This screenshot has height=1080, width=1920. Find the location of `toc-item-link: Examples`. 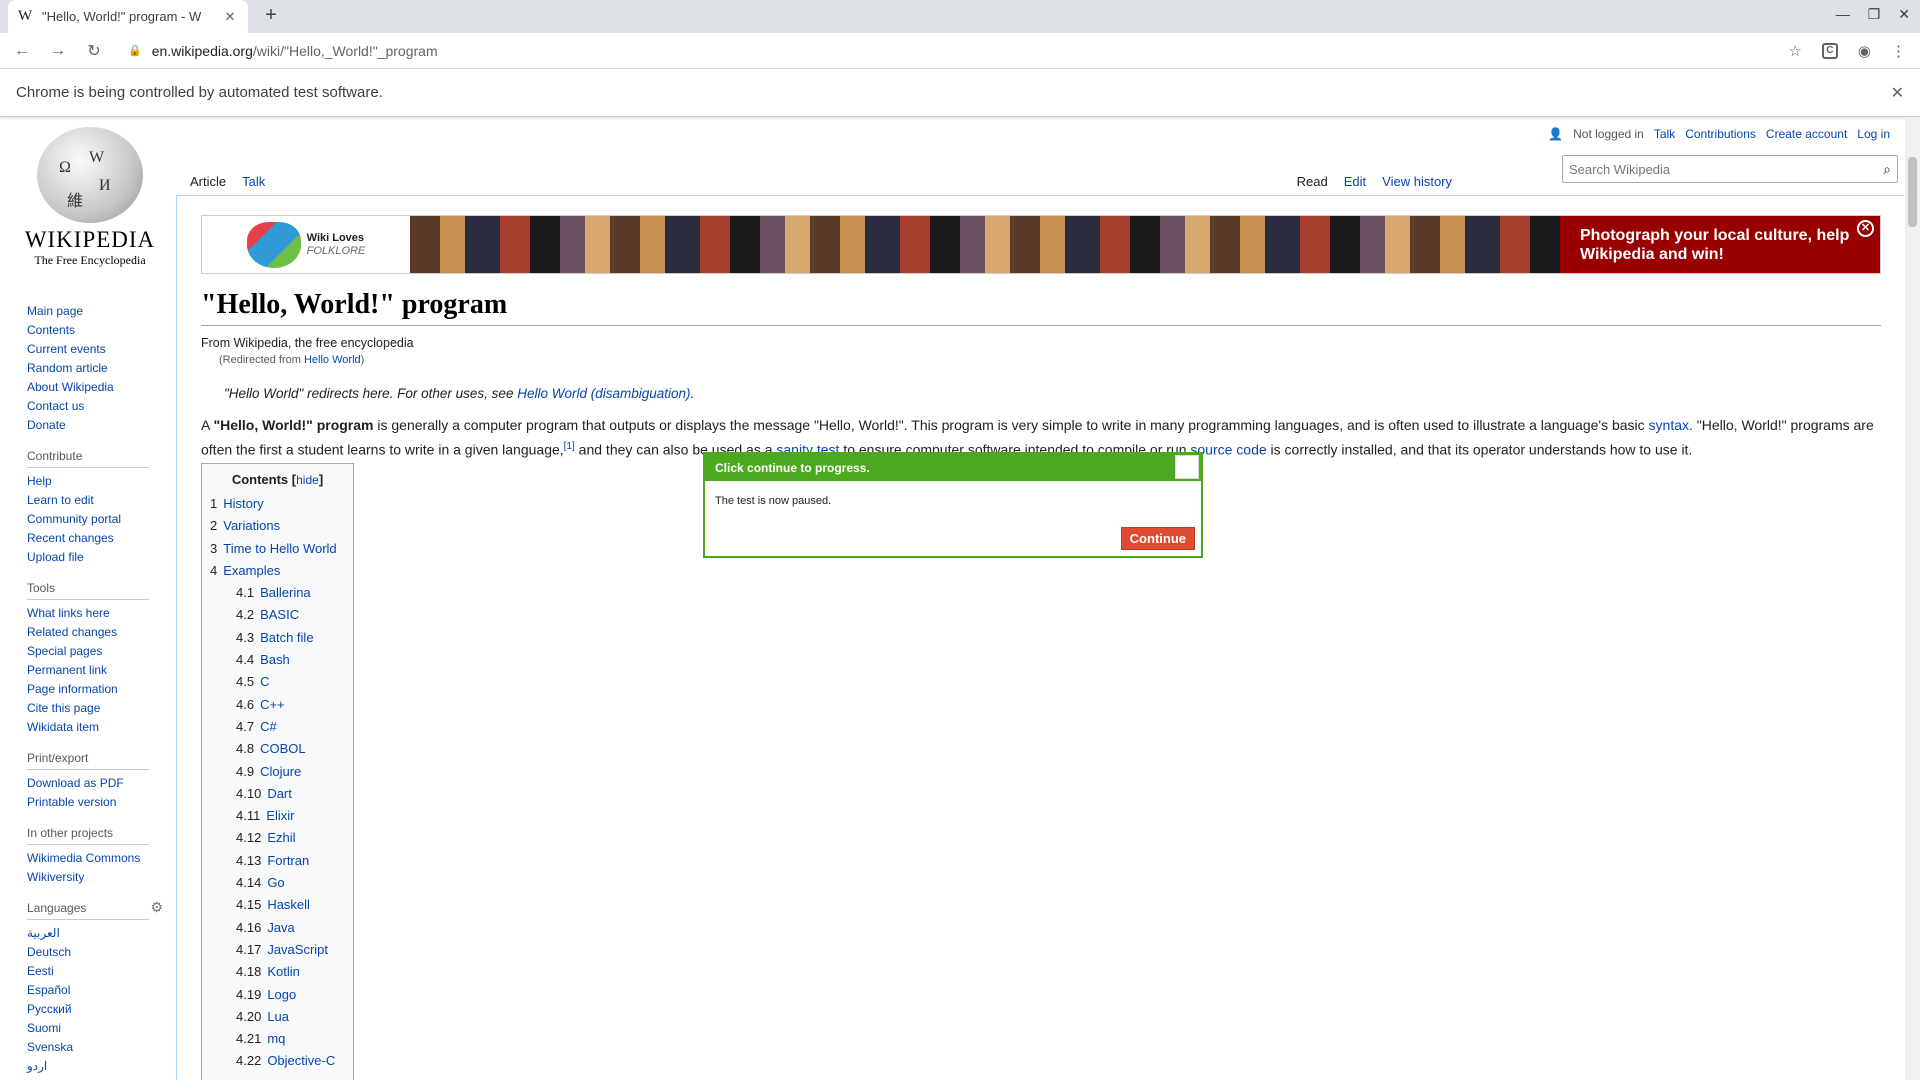

toc-item-link: Examples is located at coordinates (251, 570).